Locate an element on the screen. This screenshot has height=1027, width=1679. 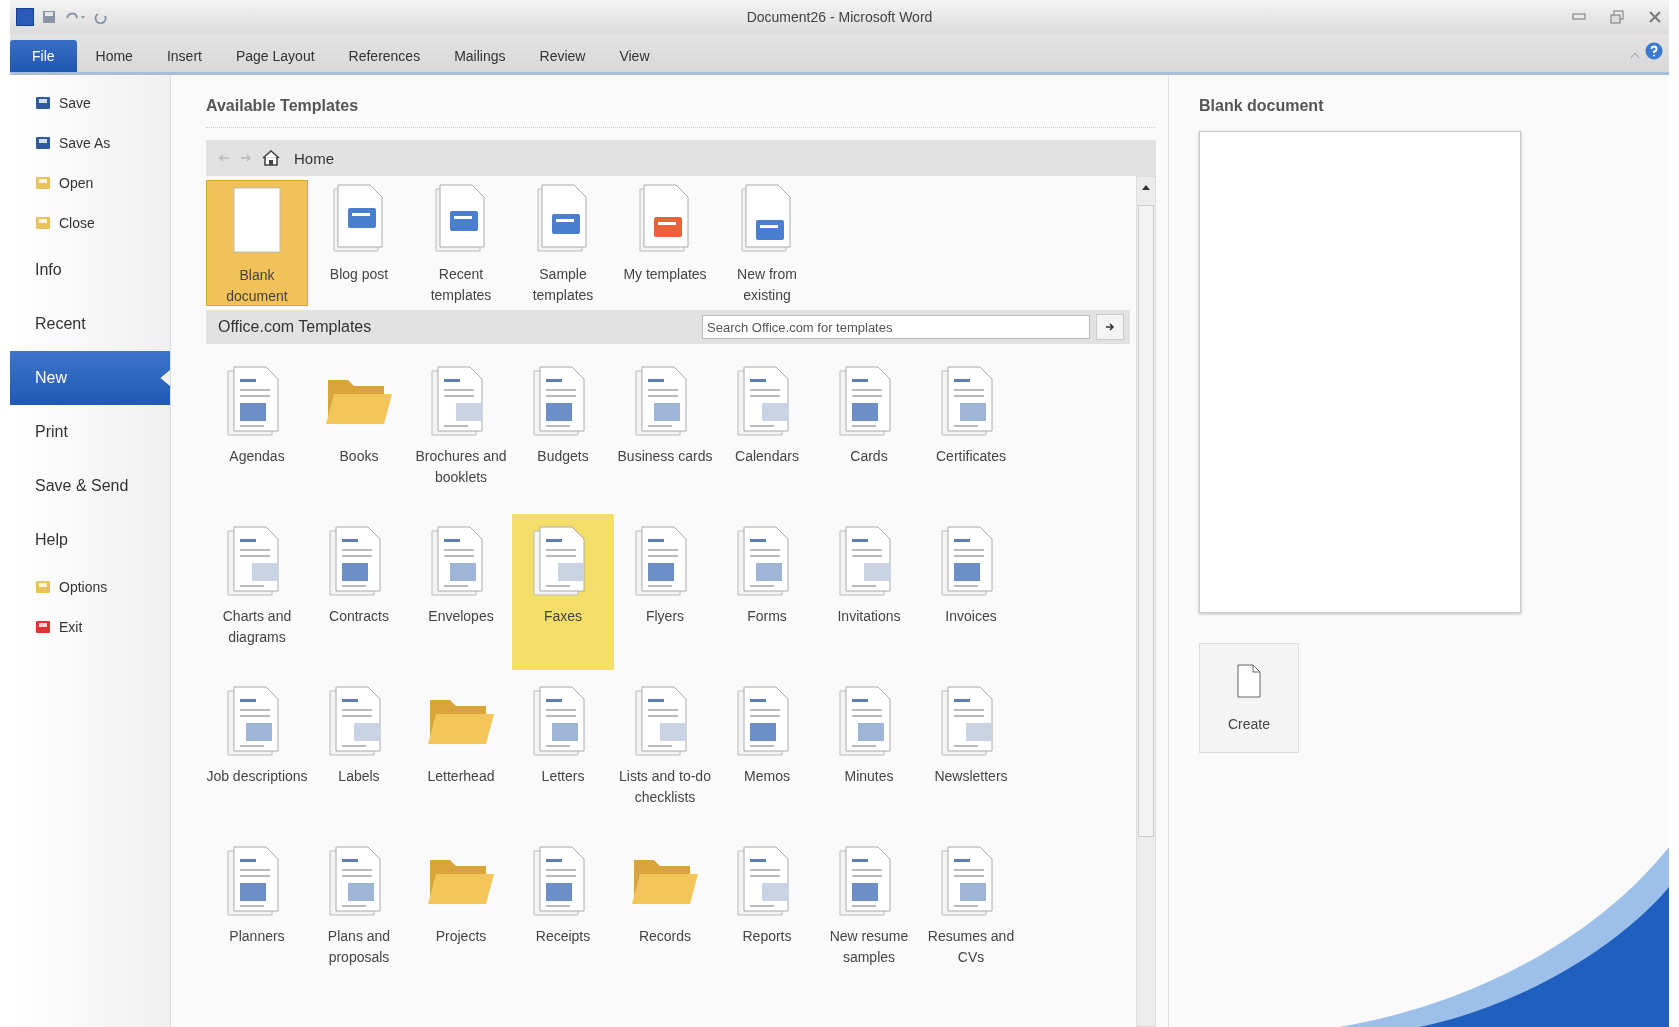
template-tile: Flyers is located at coordinates (665, 592).